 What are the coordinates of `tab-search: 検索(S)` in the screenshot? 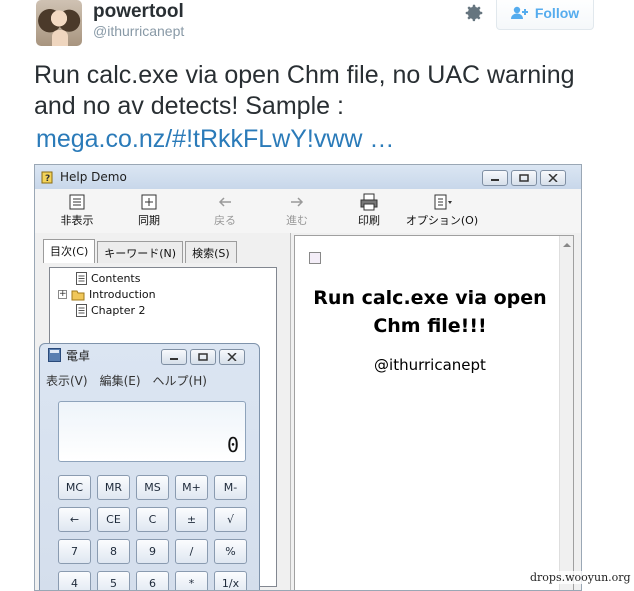 It's located at (211, 252).